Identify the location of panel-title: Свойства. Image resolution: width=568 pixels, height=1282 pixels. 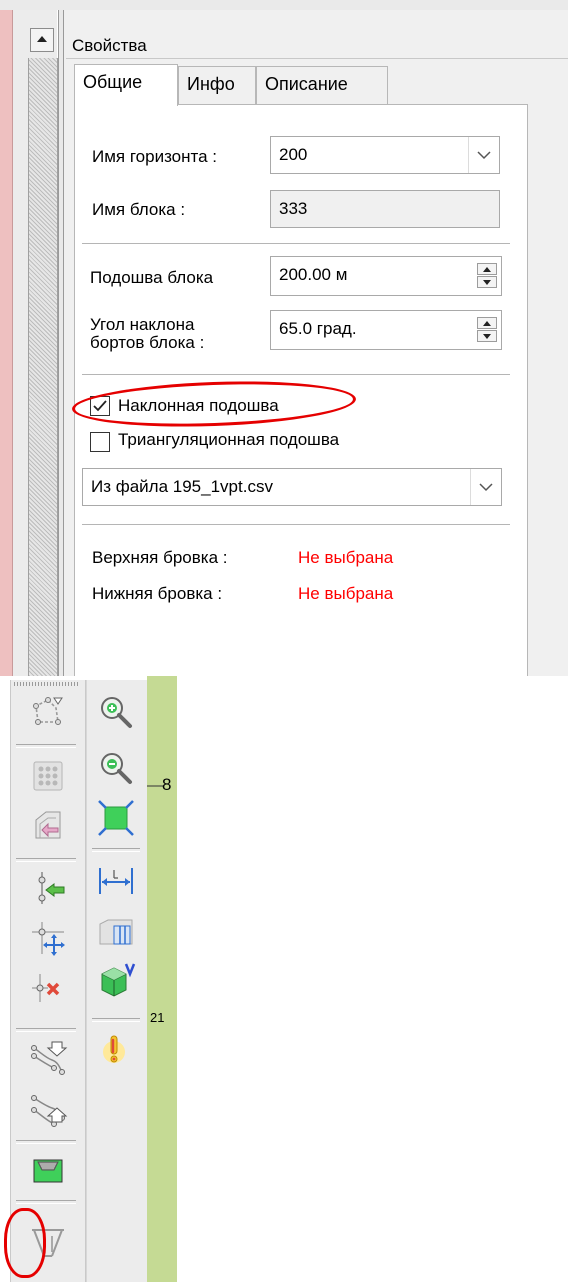
(109, 45).